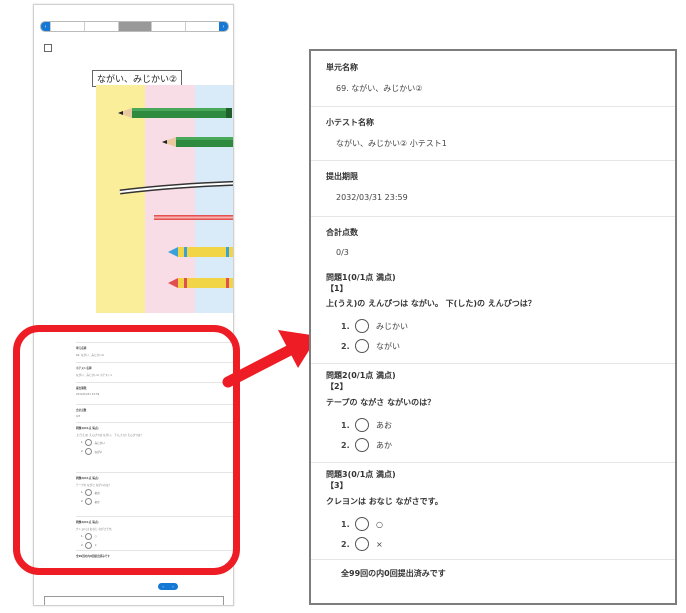  Describe the element at coordinates (154, 349) in the screenshot. I see `mini-unit: 単元名称 69. ながい、みじかい②` at that location.